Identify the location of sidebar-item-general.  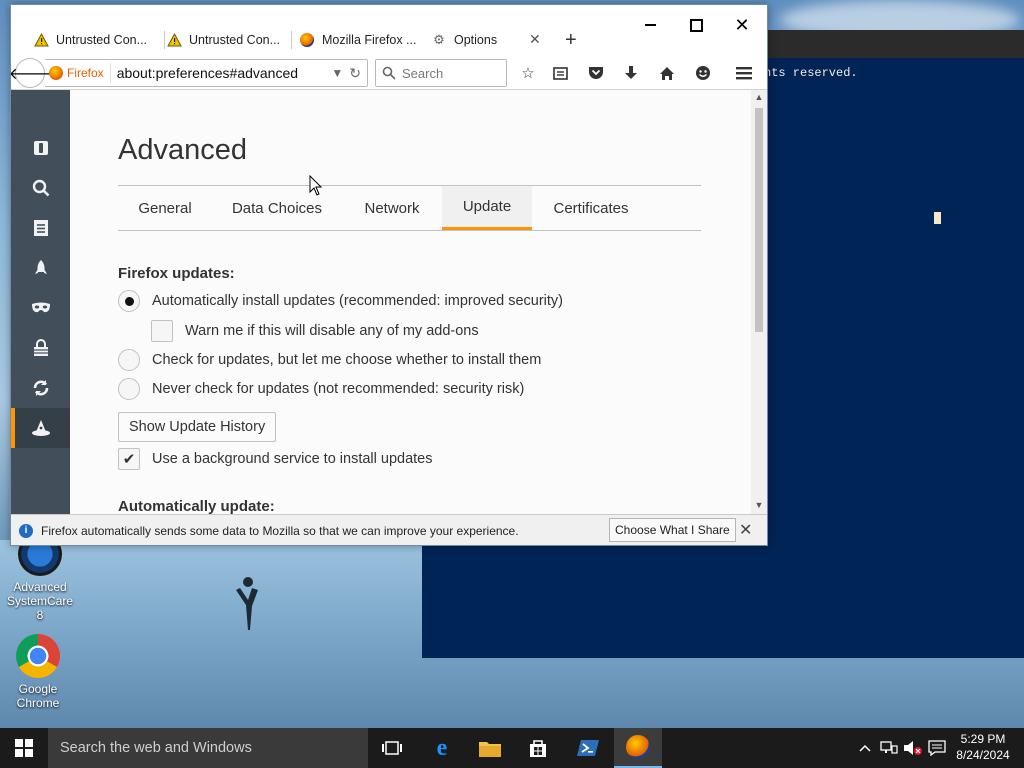
(40, 148).